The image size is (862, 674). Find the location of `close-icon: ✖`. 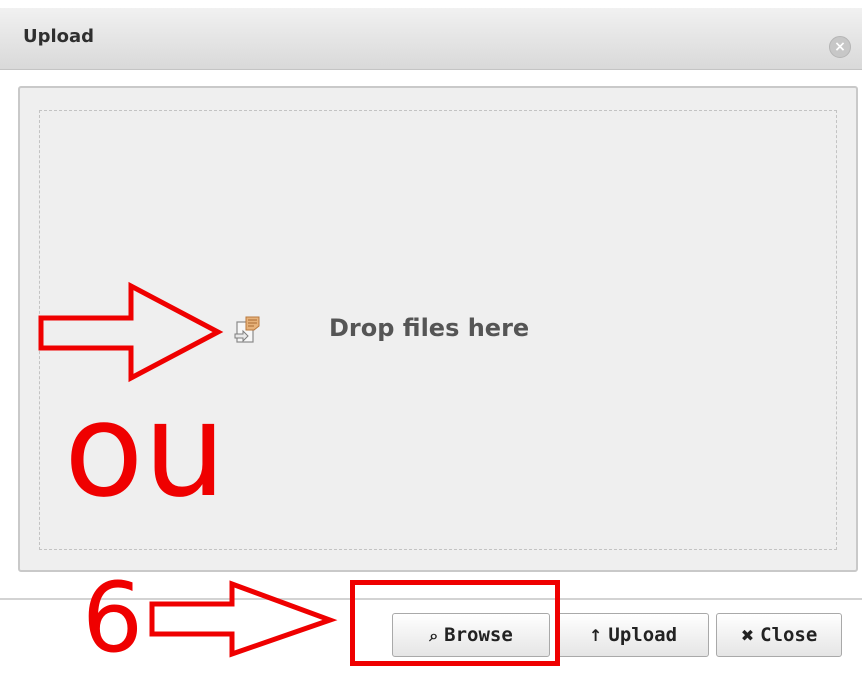

close-icon: ✖ is located at coordinates (747, 635).